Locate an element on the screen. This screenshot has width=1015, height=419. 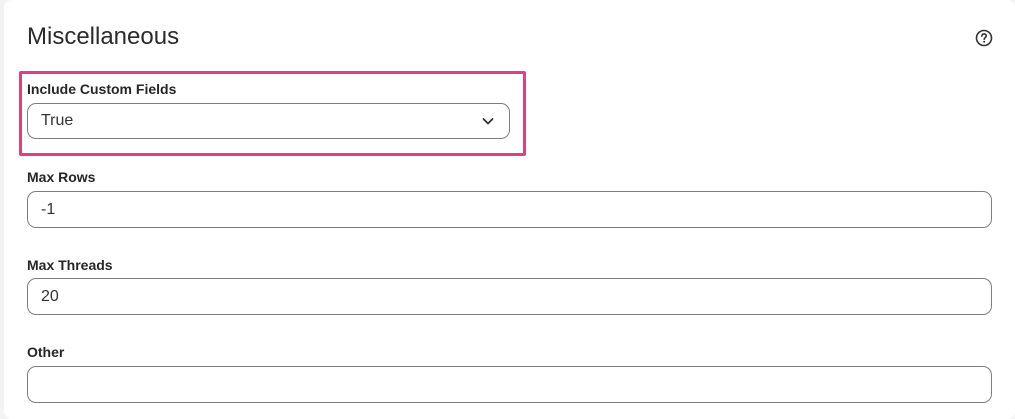
include-custom-fields-value: True is located at coordinates (57, 120).